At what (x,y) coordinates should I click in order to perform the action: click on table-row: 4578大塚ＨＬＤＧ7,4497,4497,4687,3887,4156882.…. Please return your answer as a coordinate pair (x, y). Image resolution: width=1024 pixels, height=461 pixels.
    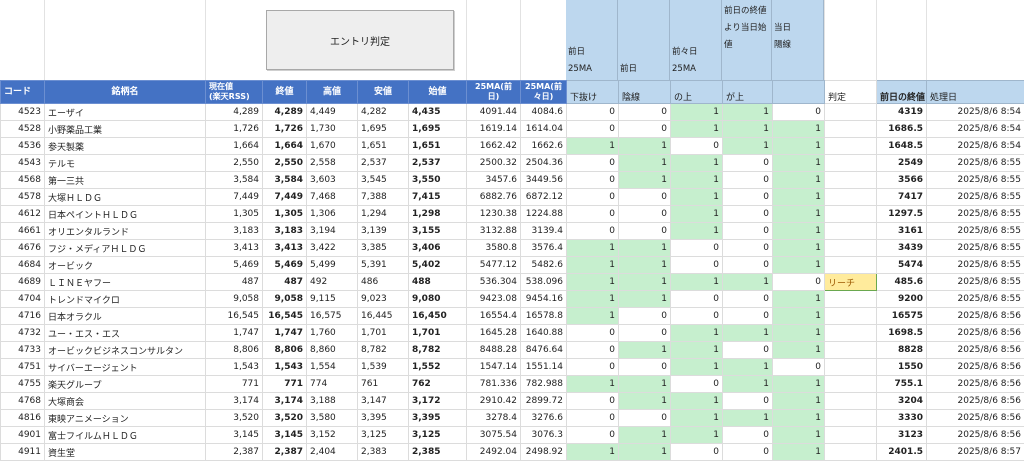
    Looking at the image, I should click on (512, 197).